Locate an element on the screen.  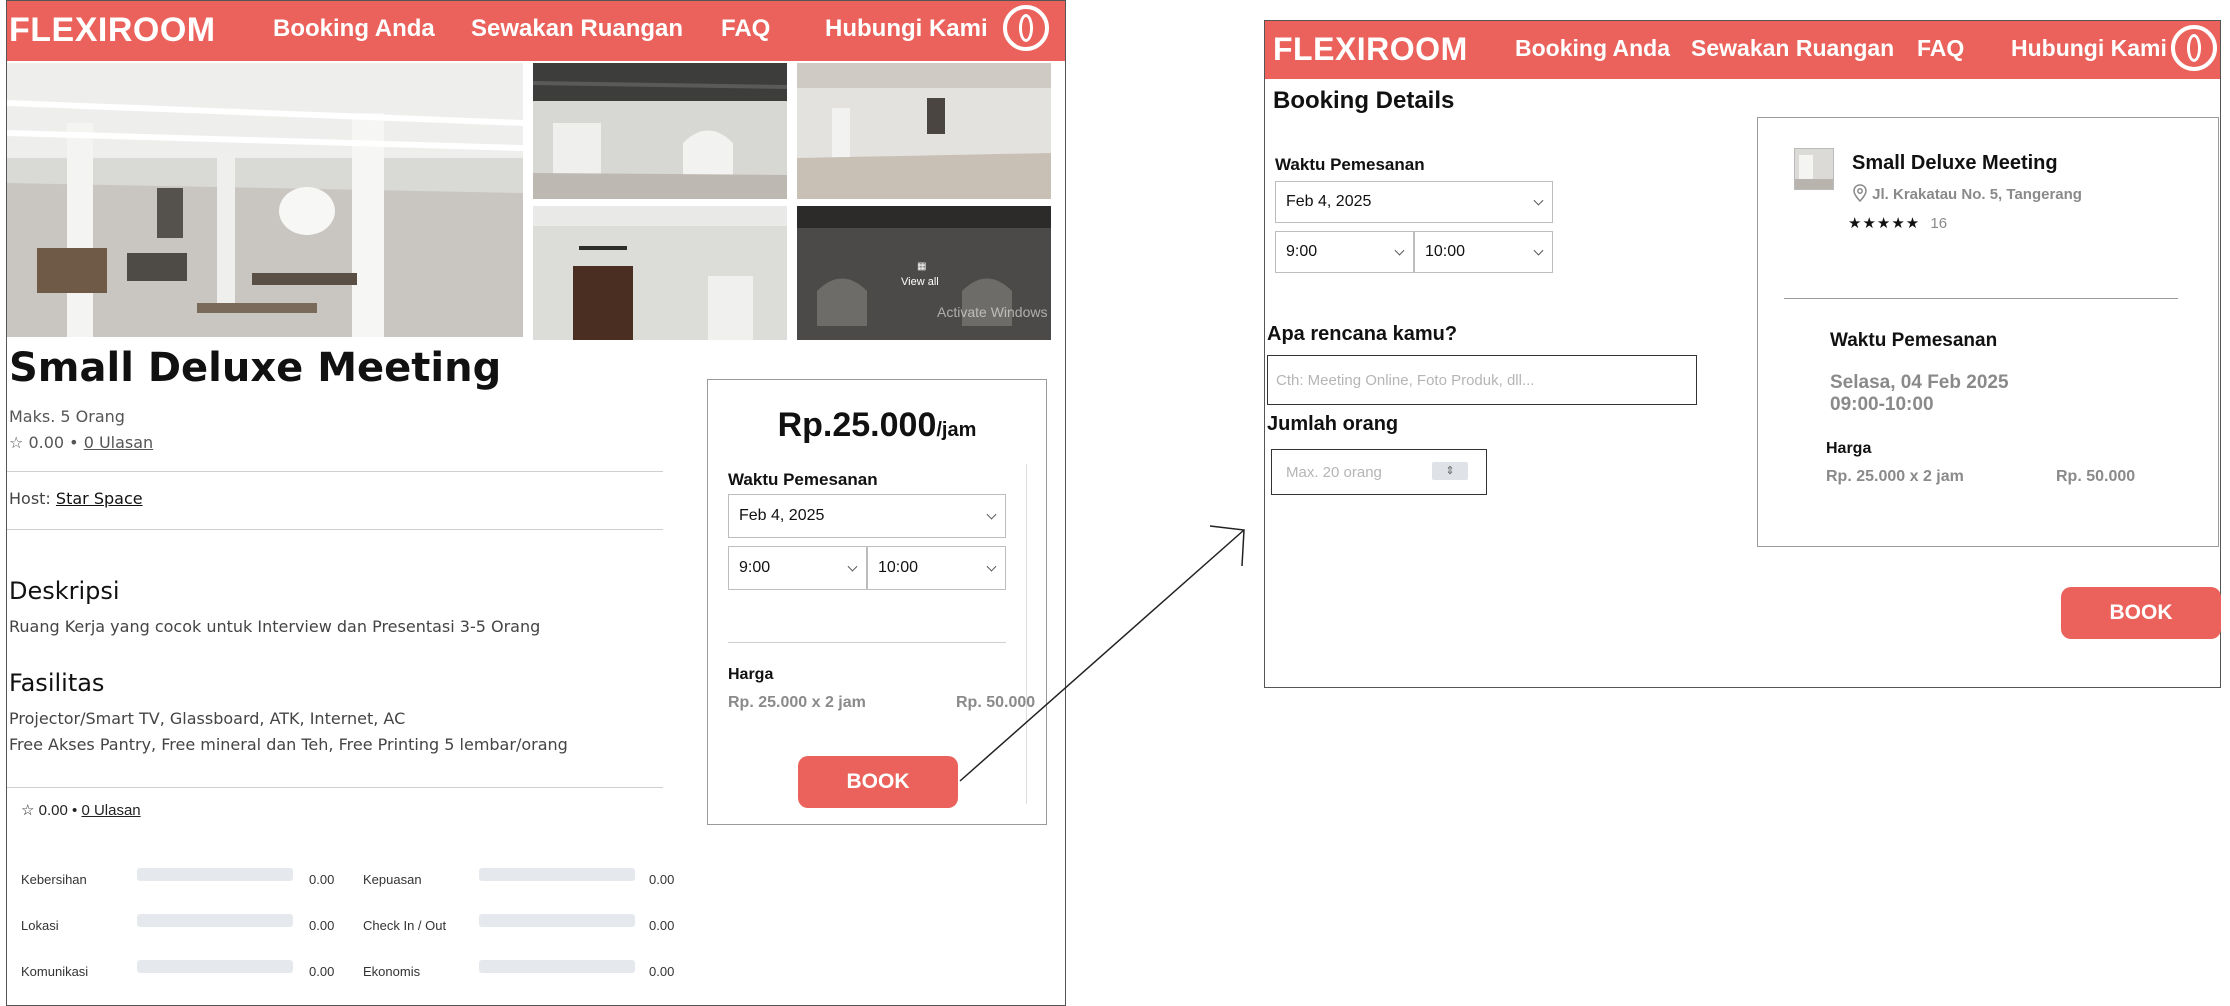
summary-address-line: Jl. Krakatau No. 5, Tangerang is located at coordinates (1967, 193).